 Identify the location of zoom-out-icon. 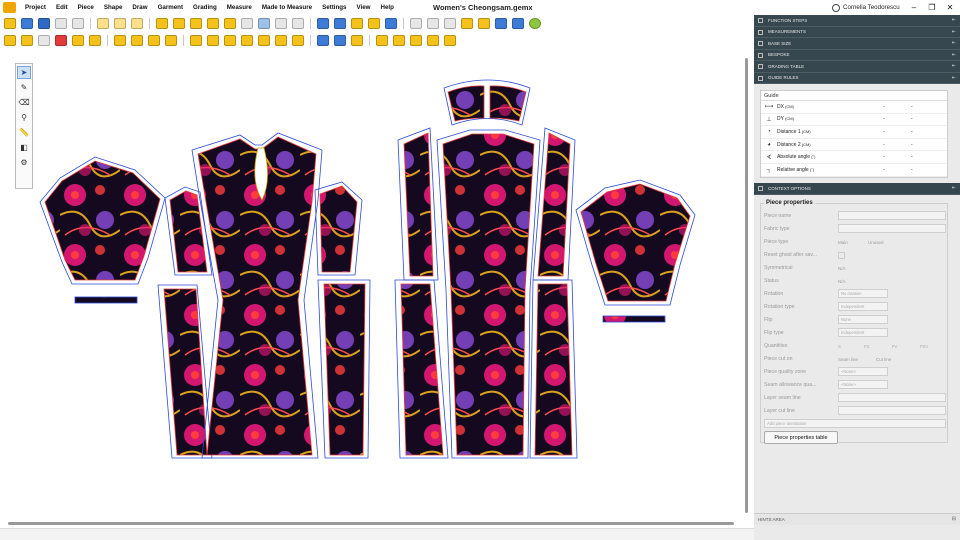
(120, 23).